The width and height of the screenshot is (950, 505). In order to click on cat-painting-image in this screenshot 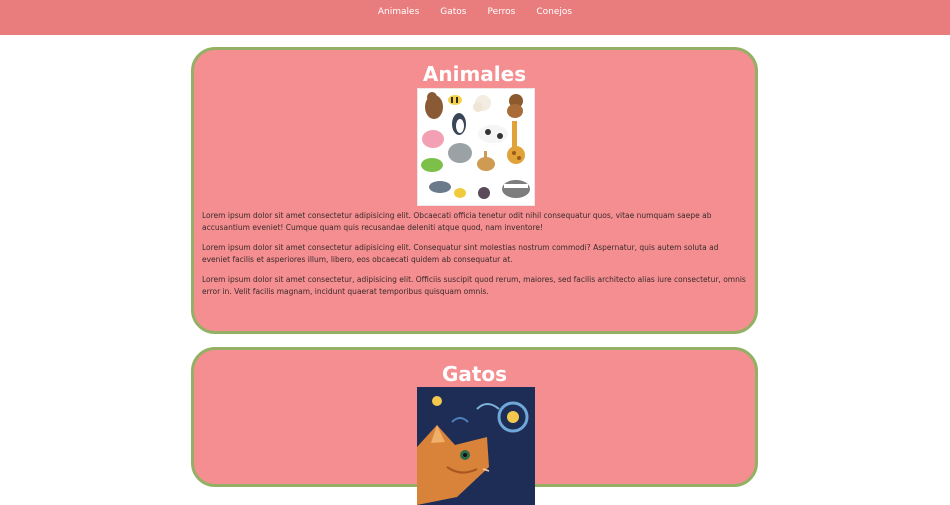, I will do `click(476, 446)`.